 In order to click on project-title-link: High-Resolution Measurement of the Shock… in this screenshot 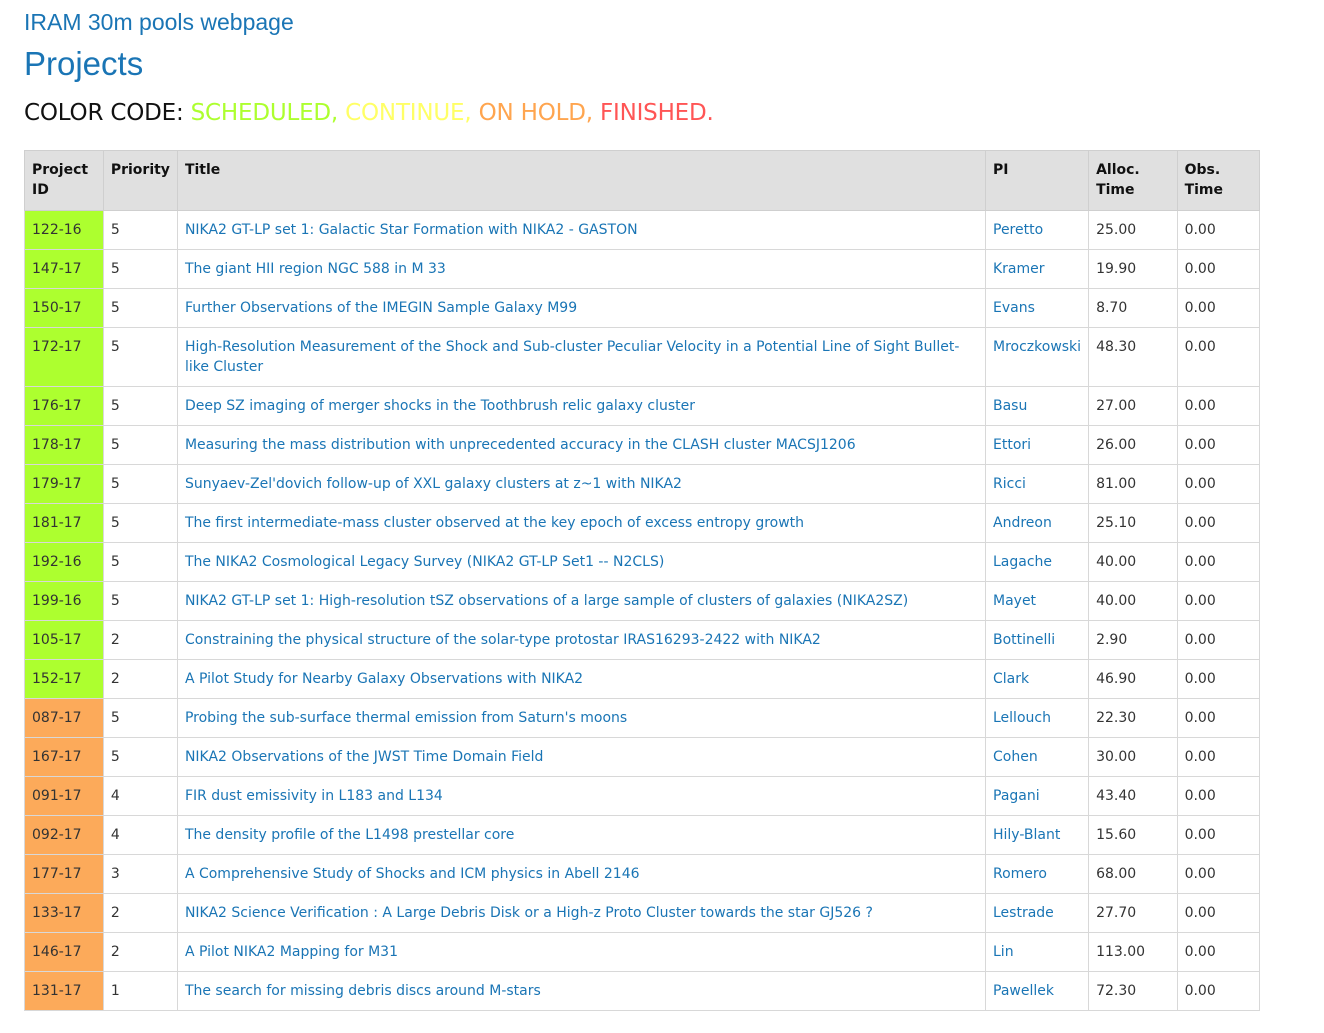, I will do `click(572, 357)`.